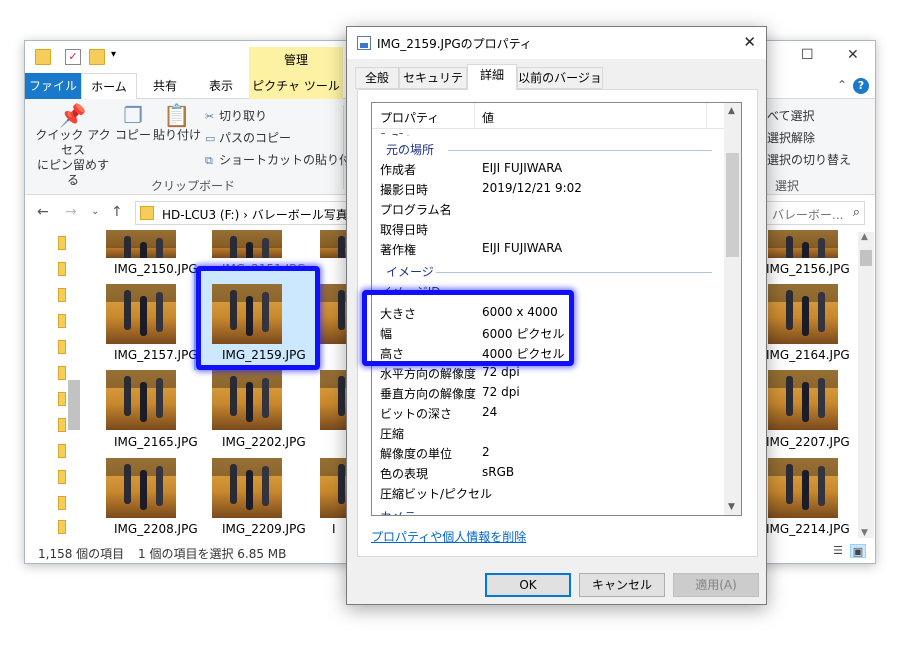 Image resolution: width=897 pixels, height=647 pixels. Describe the element at coordinates (97, 57) in the screenshot. I see `new-folder-icon` at that location.